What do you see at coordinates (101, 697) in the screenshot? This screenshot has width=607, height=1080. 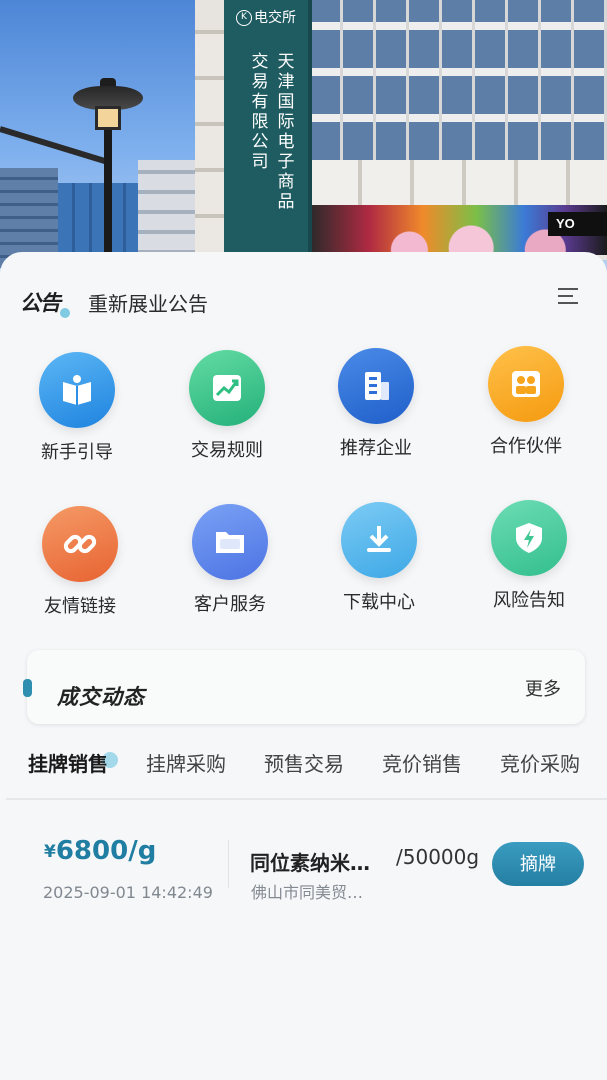 I see `deal-dynamics-title: 成交动态` at bounding box center [101, 697].